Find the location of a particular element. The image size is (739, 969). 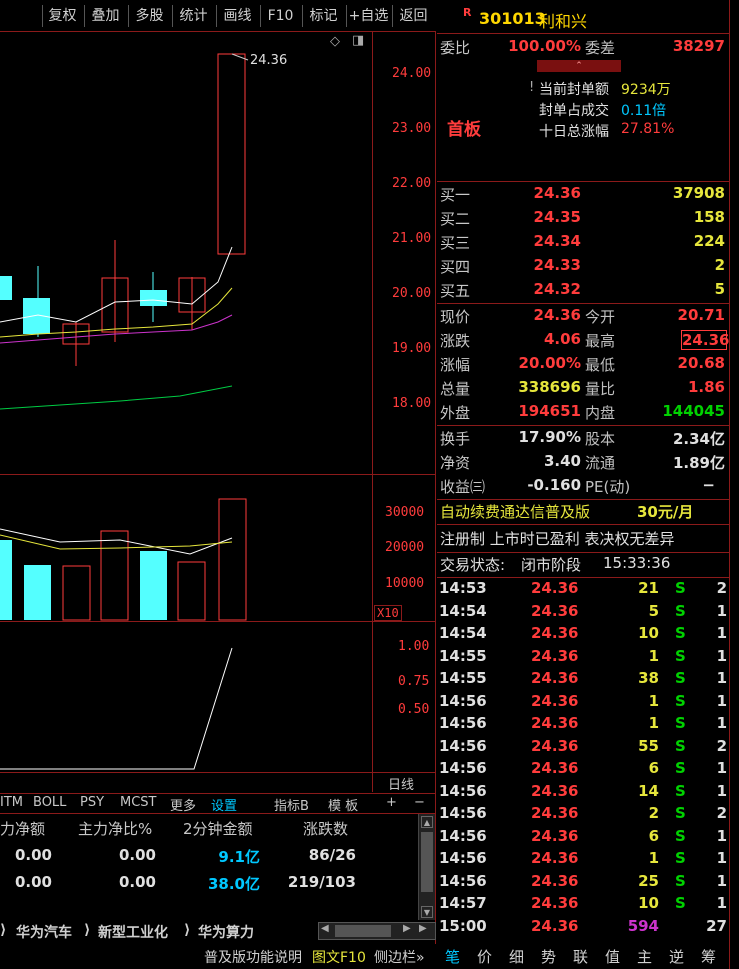

quote-row: 外盘 194651 内盘 144045 is located at coordinates (582, 412).